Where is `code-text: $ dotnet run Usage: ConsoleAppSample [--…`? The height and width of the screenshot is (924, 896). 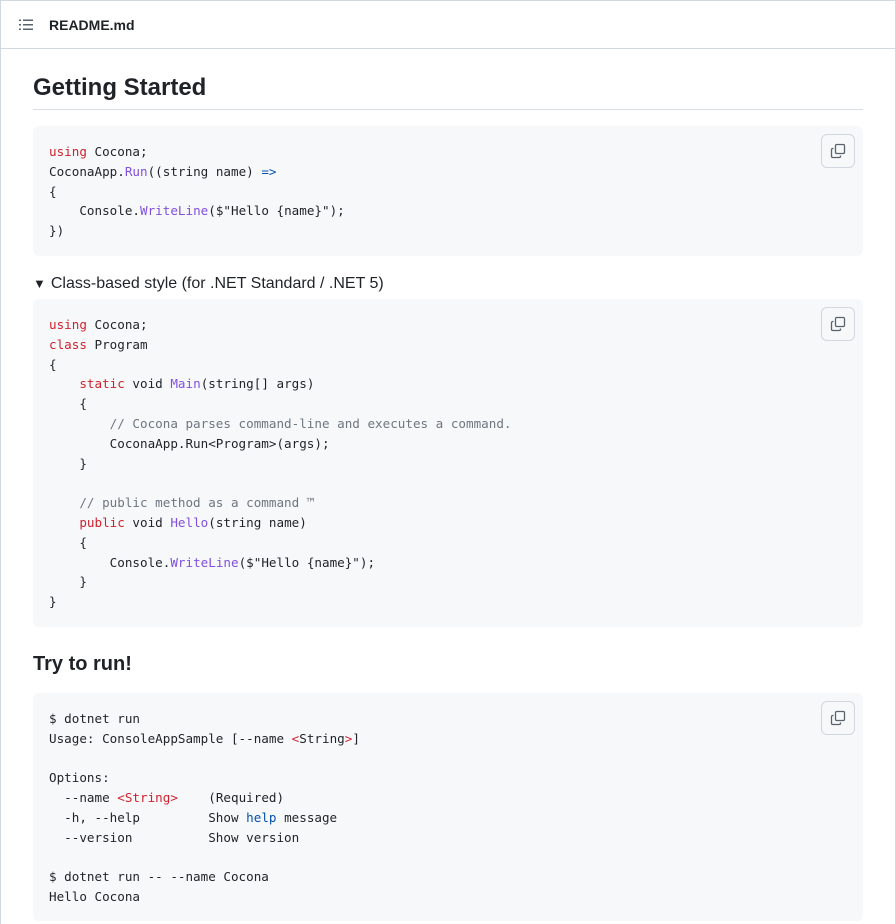
code-text: $ dotnet run Usage: ConsoleAppSample [--… is located at coordinates (204, 808).